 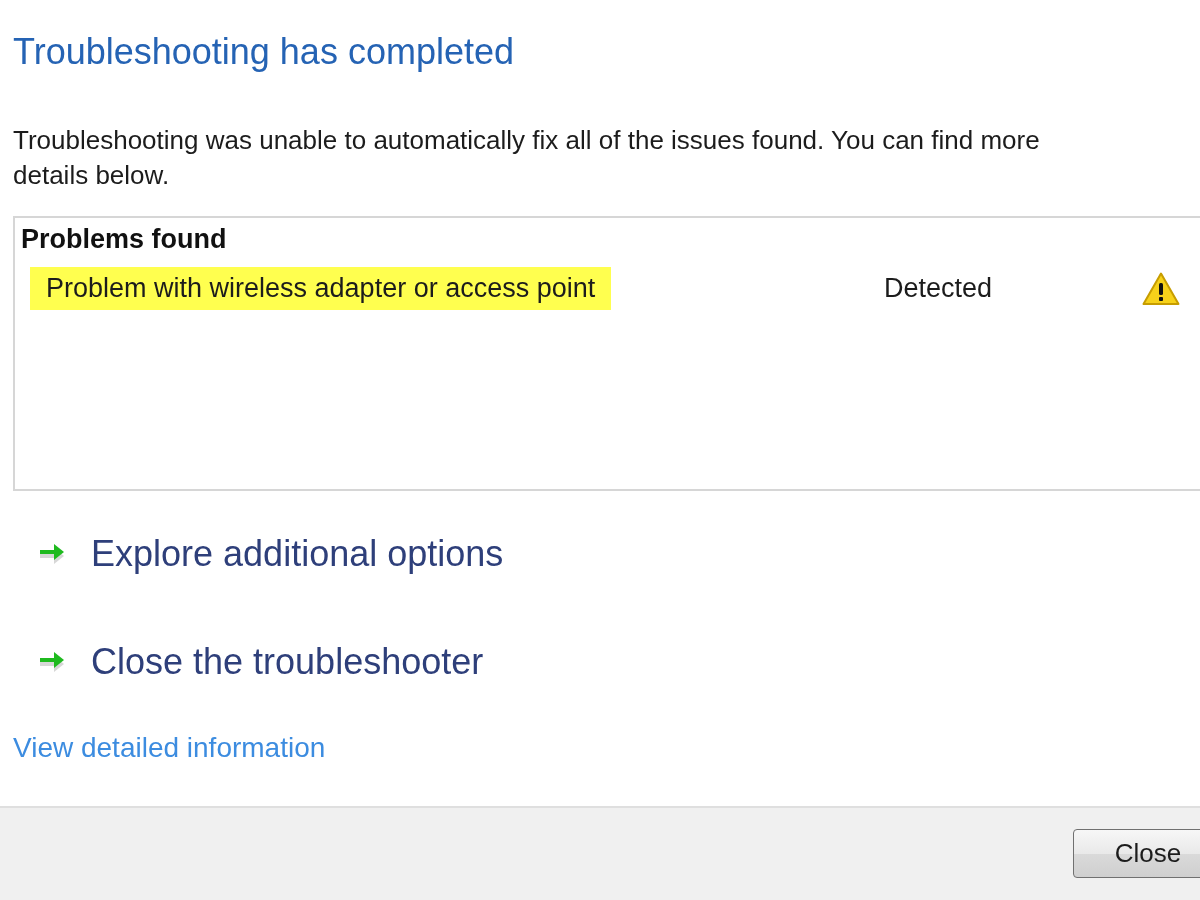 What do you see at coordinates (939, 288) in the screenshot?
I see `problem-status: Detected` at bounding box center [939, 288].